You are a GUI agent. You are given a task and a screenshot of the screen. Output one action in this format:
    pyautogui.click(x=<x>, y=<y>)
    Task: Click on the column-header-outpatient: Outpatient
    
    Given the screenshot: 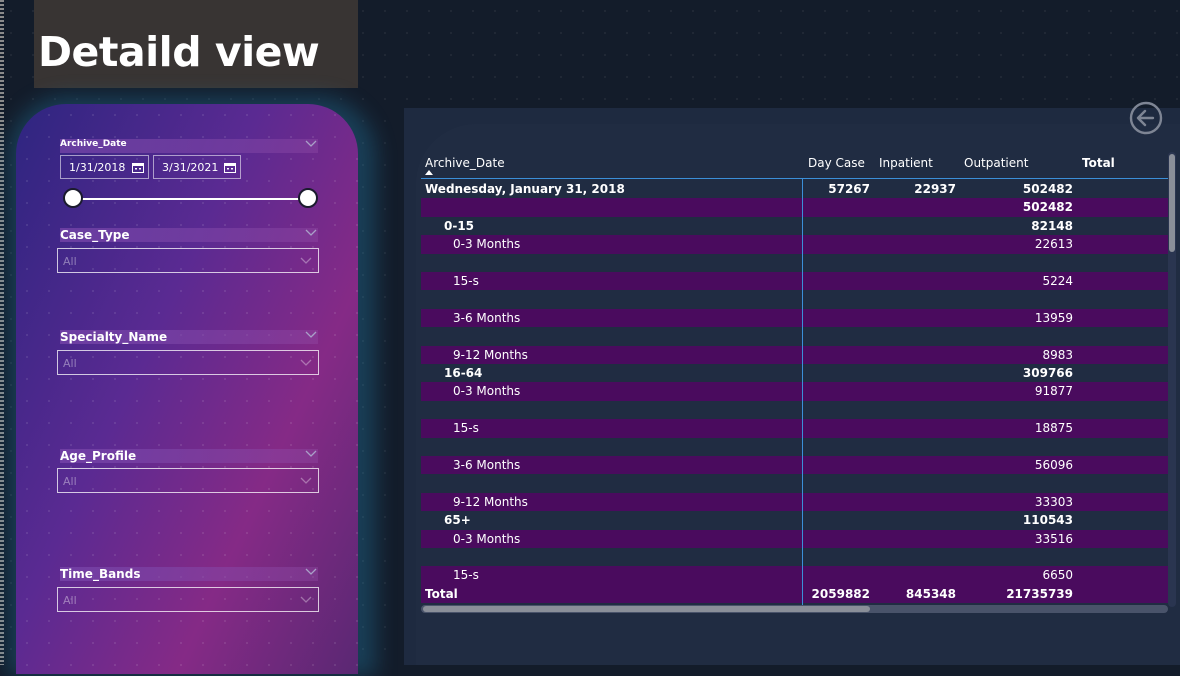 What is the action you would take?
    pyautogui.click(x=996, y=163)
    